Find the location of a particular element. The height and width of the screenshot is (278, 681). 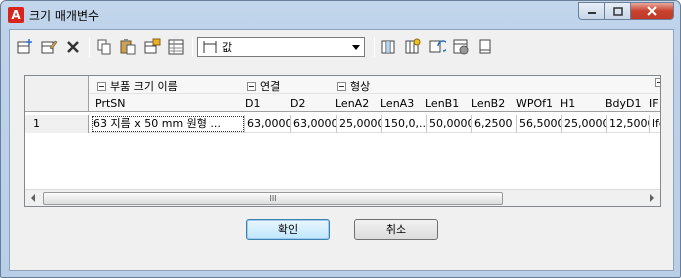

add-row-button is located at coordinates (25, 47).